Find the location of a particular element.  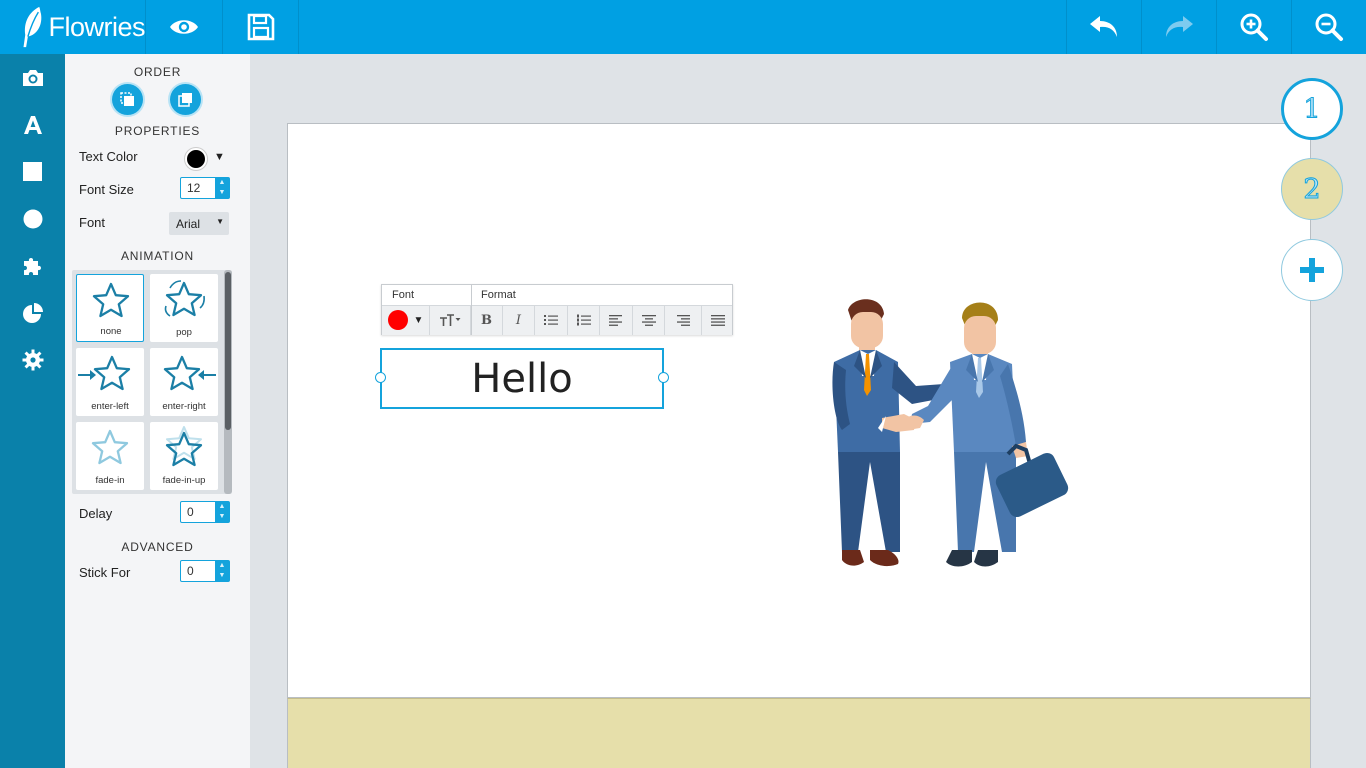

zoom-out-icon is located at coordinates (1329, 27).